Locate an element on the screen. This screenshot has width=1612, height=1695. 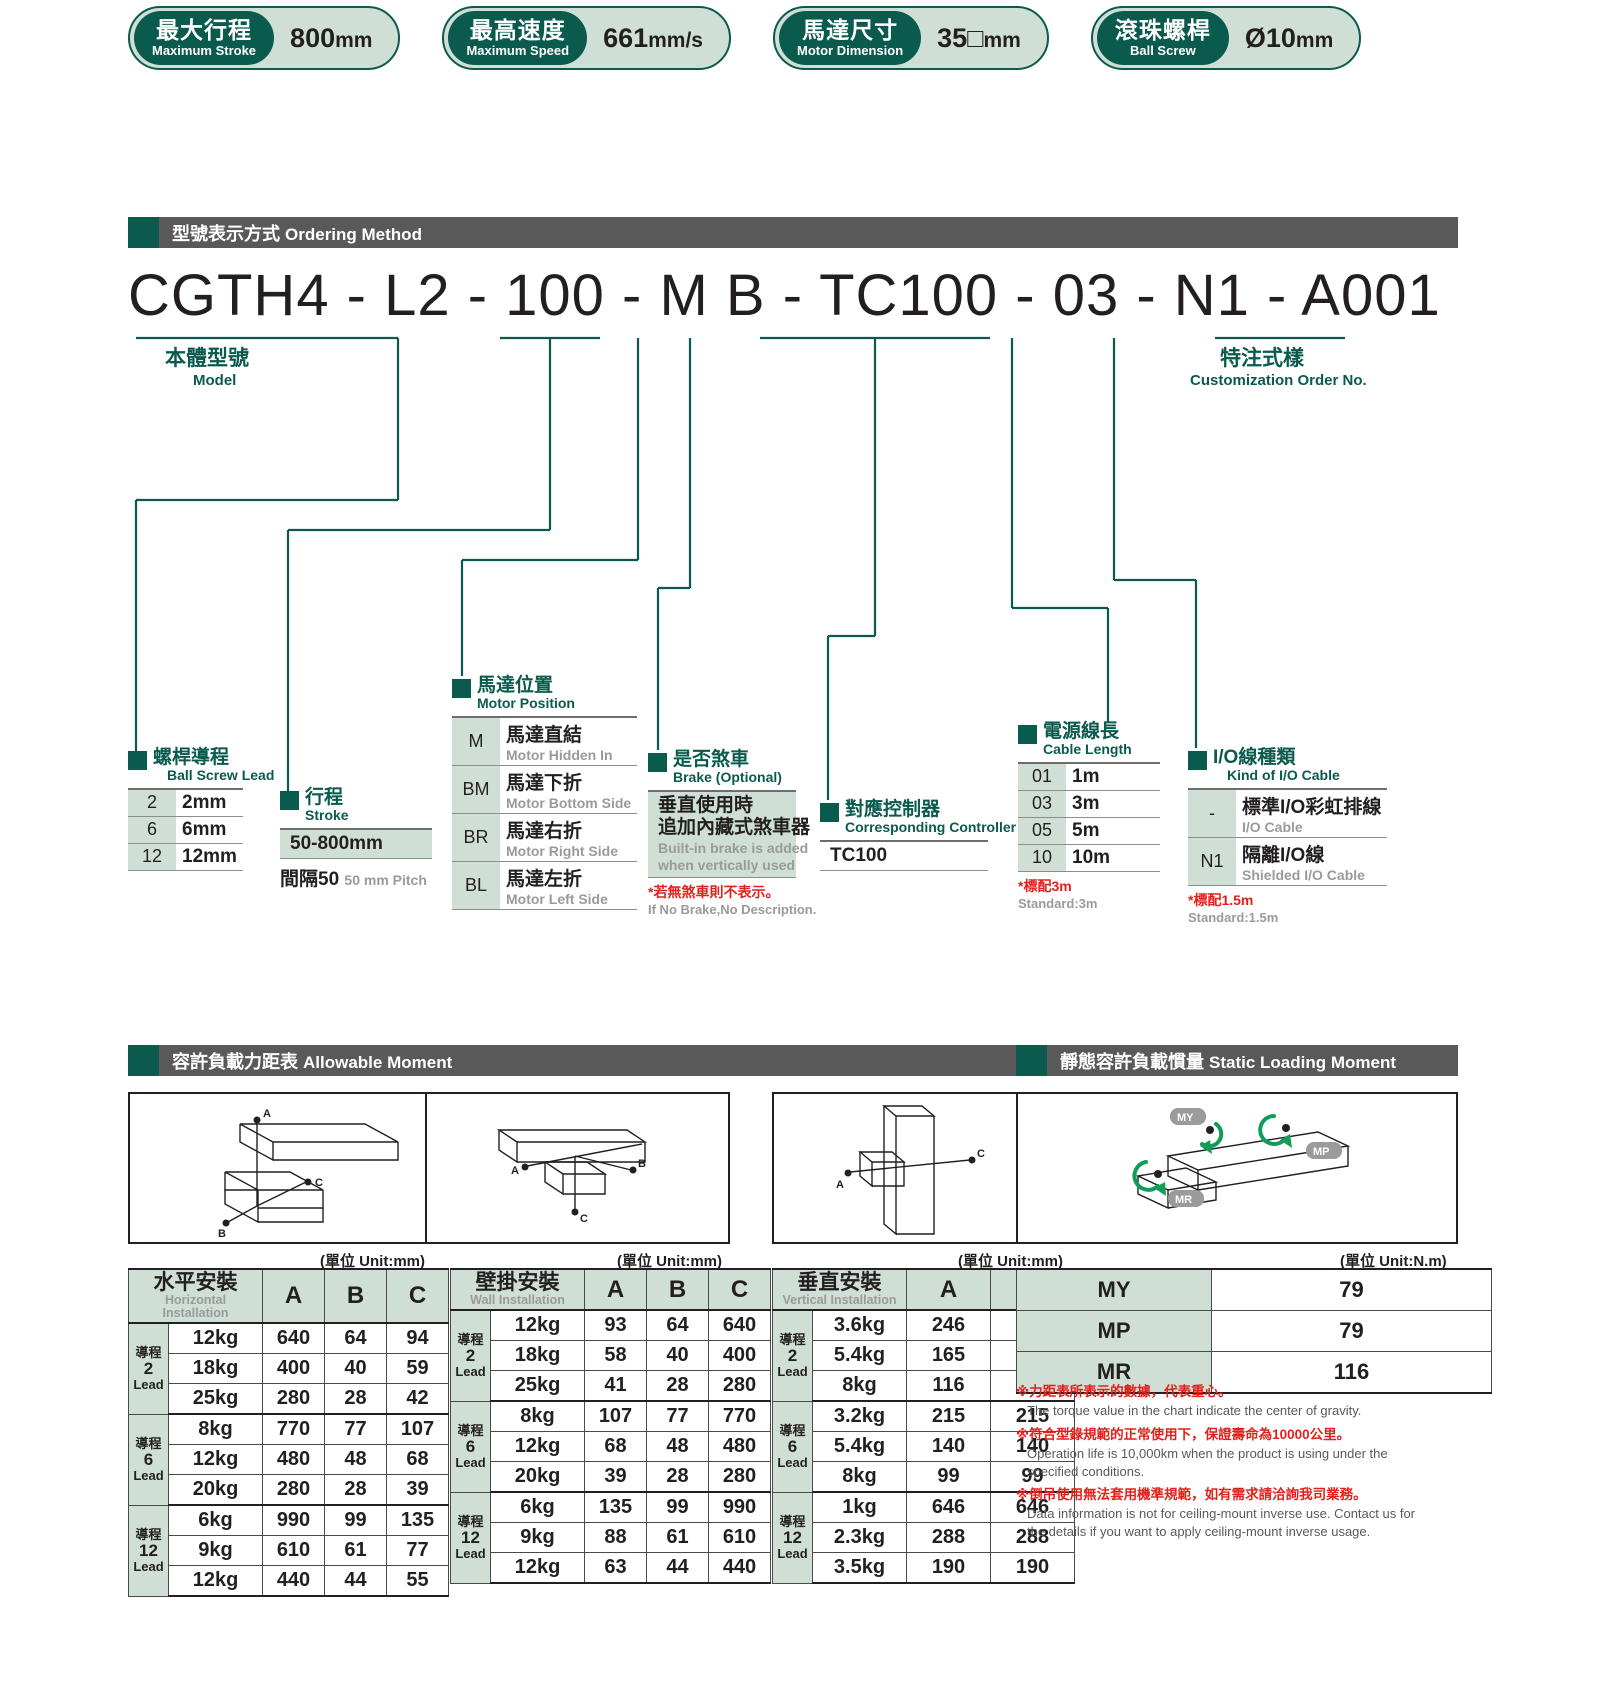
value-c: 107 is located at coordinates (417, 1429).